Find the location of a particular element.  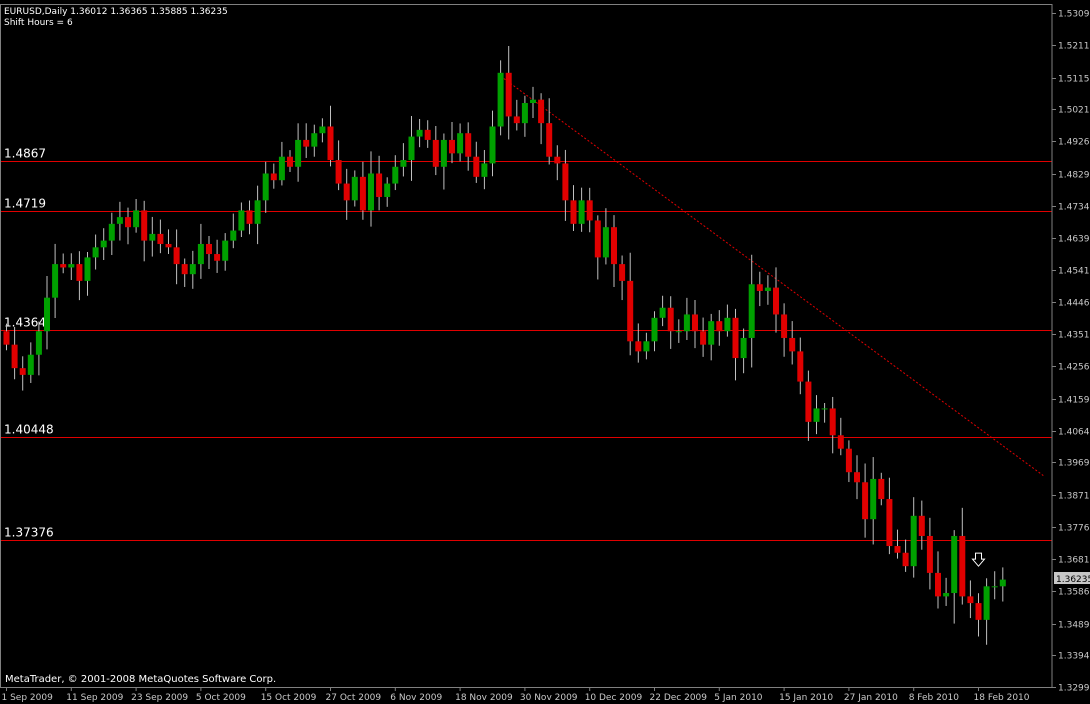

price-tick-label: 1.48290 is located at coordinates (1074, 176).